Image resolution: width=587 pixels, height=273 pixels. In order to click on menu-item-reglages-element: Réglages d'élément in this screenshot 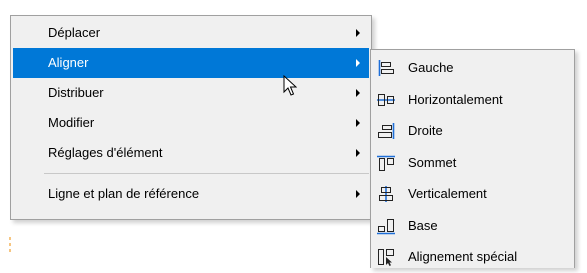, I will do `click(191, 153)`.